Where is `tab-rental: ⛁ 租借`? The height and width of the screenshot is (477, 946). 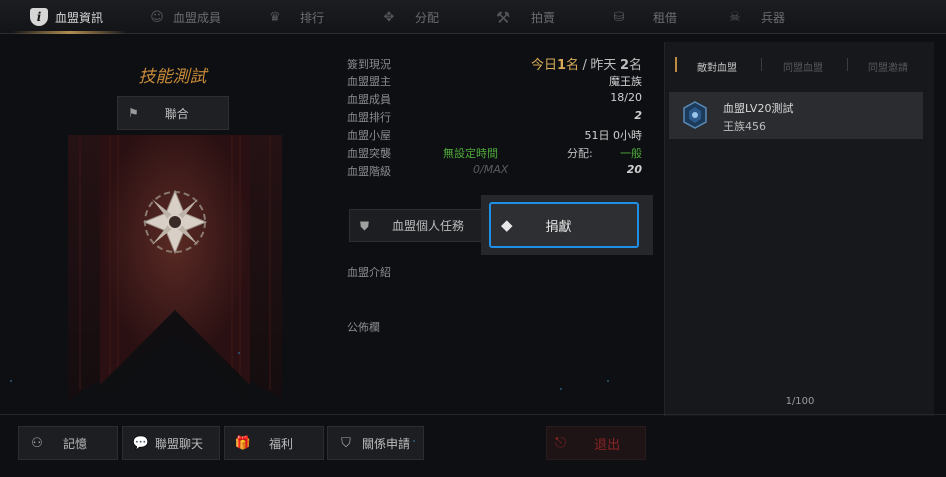
tab-rental: ⛁ 租借 is located at coordinates (643, 17).